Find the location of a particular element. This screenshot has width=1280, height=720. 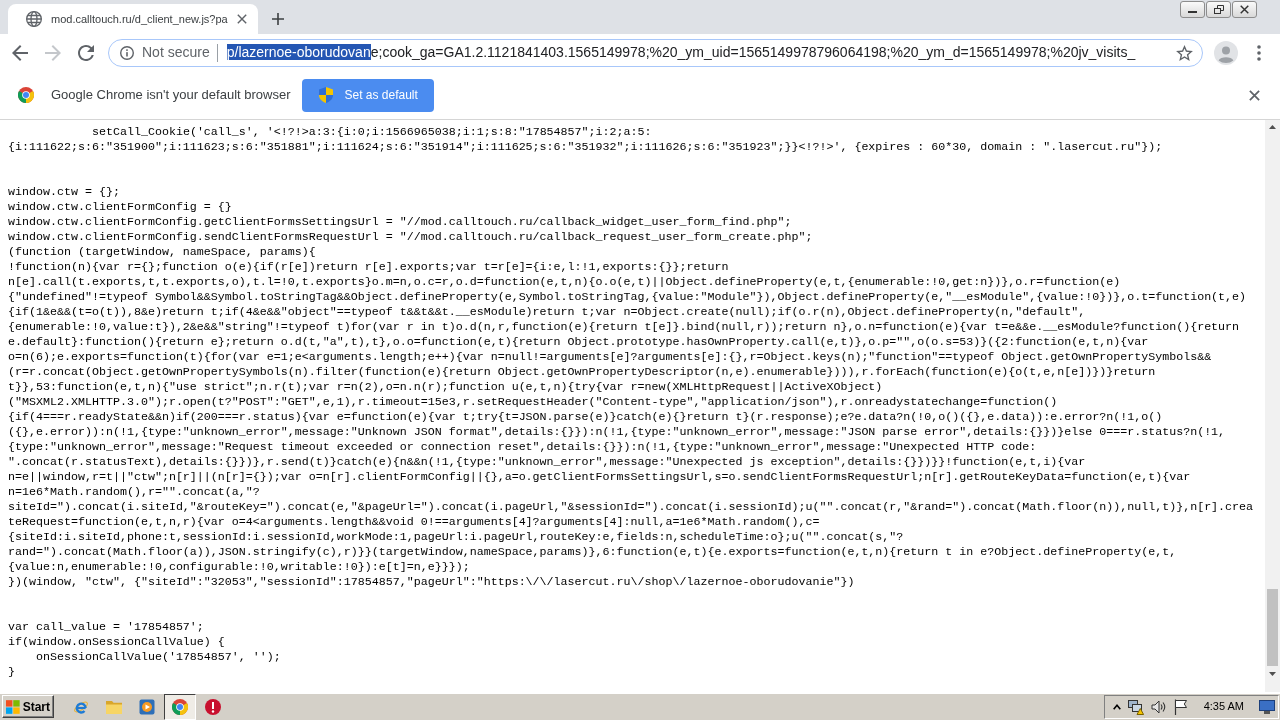

code-line: {enumerable:!0,value:t}),2&e&&"string"!=typeof t)for(var r in t)o.d(n,r,function(e){return t[e]}.bind(null,r));return n},o.n=function(e){var t=e&&e.__esModule?function(){return is located at coordinates (624, 327).